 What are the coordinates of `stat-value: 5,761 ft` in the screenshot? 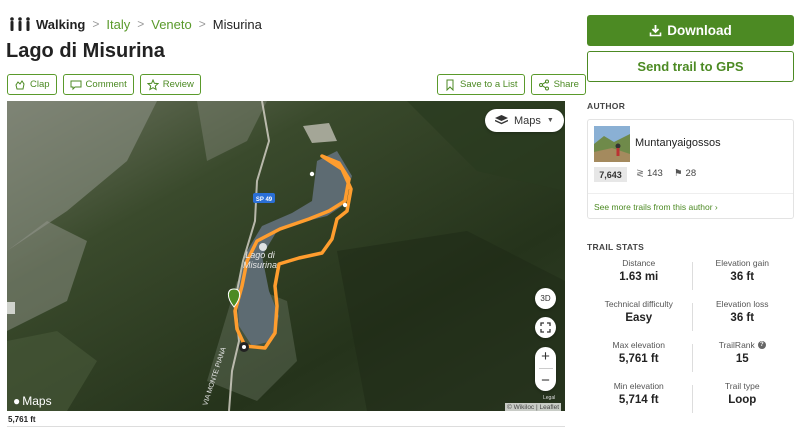 It's located at (638, 359).